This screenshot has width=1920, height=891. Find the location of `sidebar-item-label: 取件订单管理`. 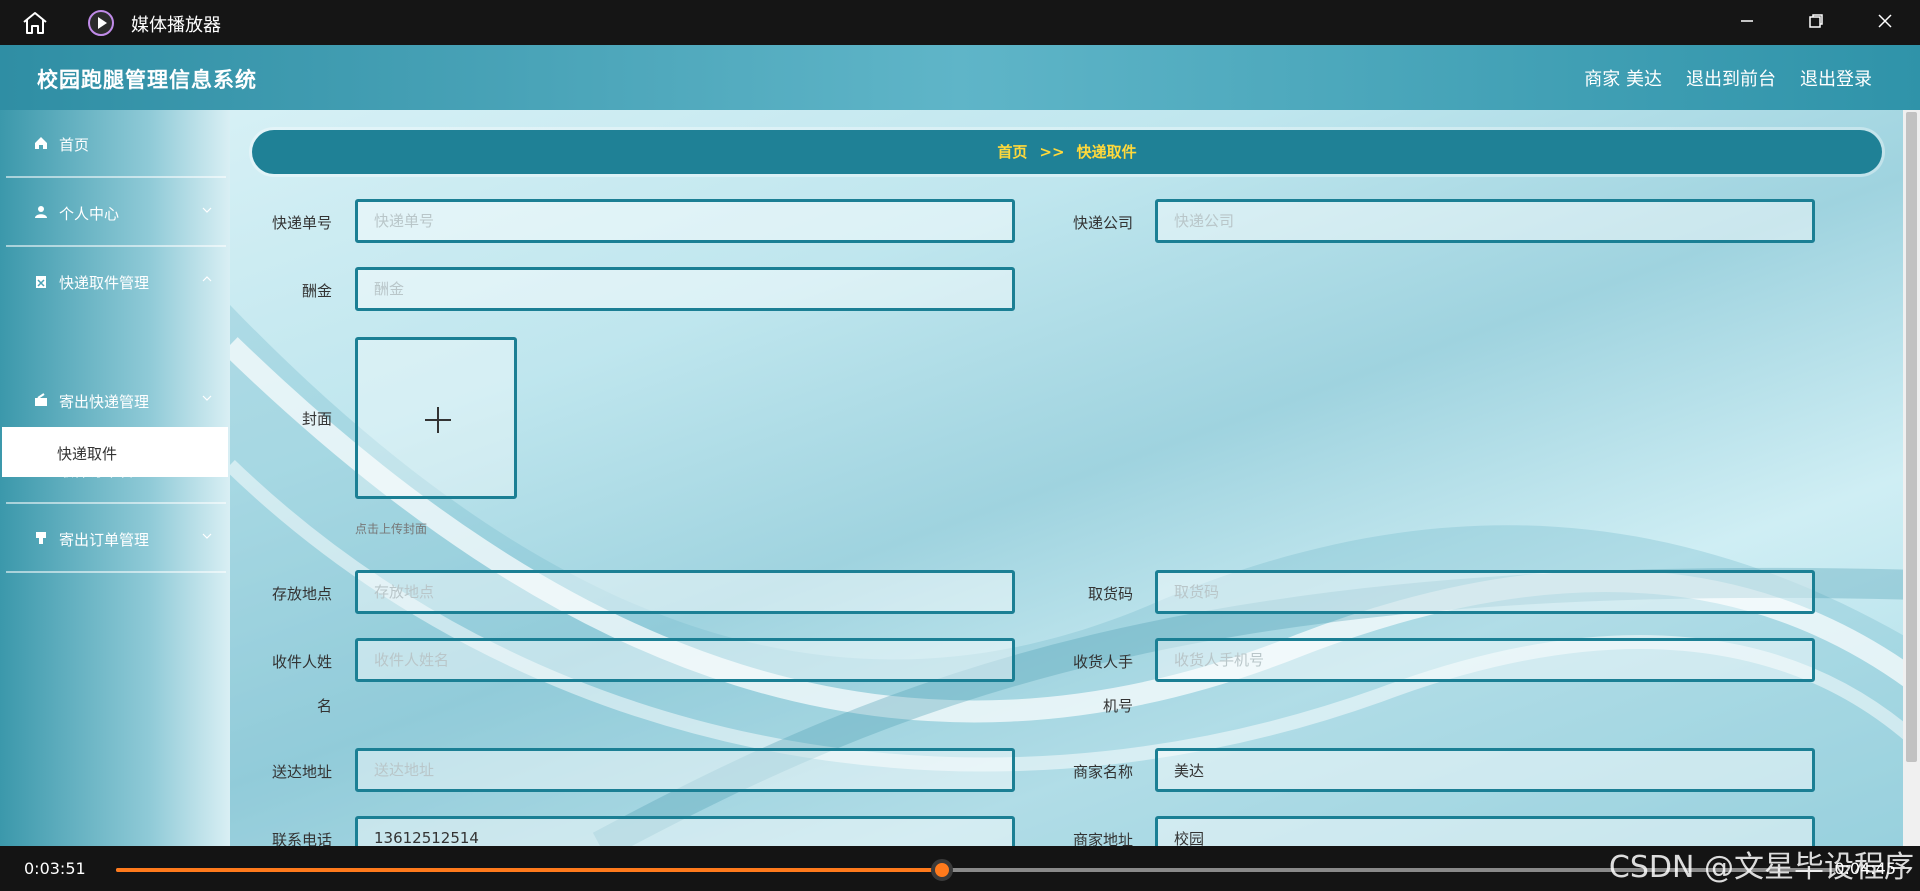

sidebar-item-label: 取件订单管理 is located at coordinates (104, 471).